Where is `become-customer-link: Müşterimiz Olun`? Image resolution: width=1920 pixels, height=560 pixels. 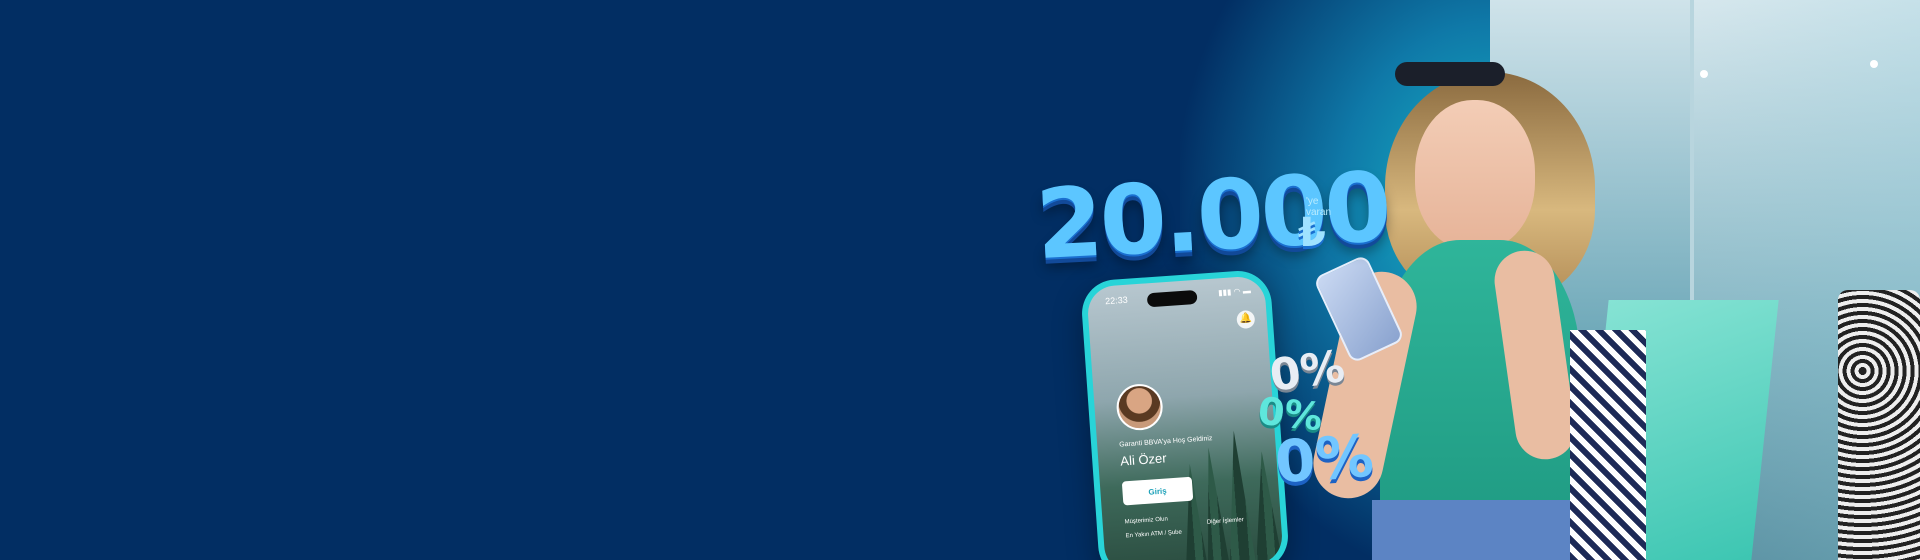
become-customer-link: Müşterimiz Olun is located at coordinates (1146, 521).